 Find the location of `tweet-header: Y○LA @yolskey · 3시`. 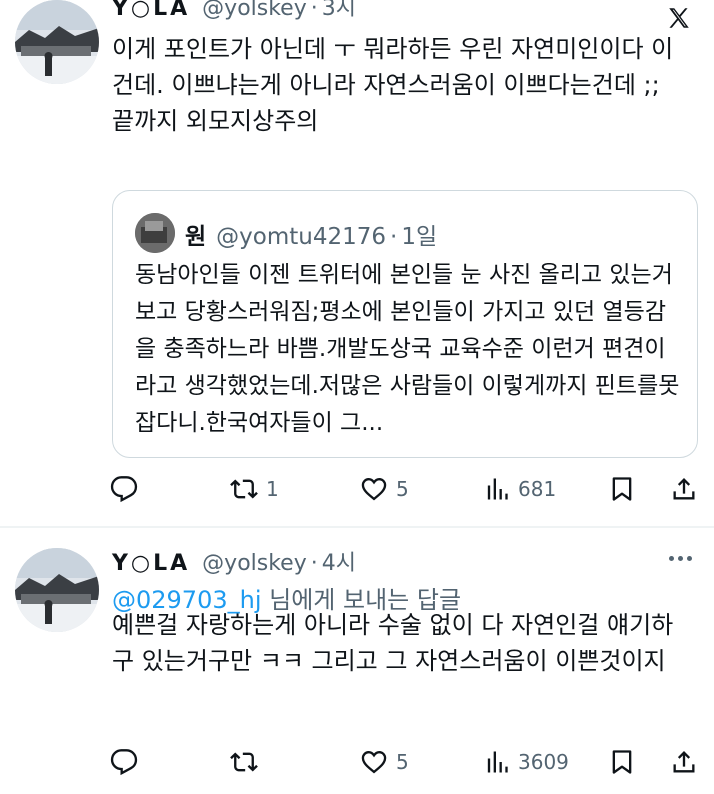

tweet-header: Y○LA @yolskey · 3시 is located at coordinates (234, 11).